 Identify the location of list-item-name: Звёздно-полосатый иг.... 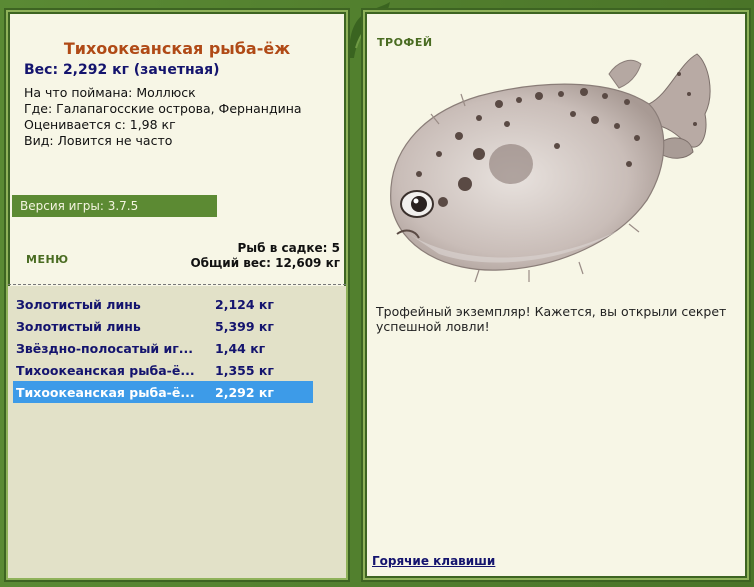
(105, 348).